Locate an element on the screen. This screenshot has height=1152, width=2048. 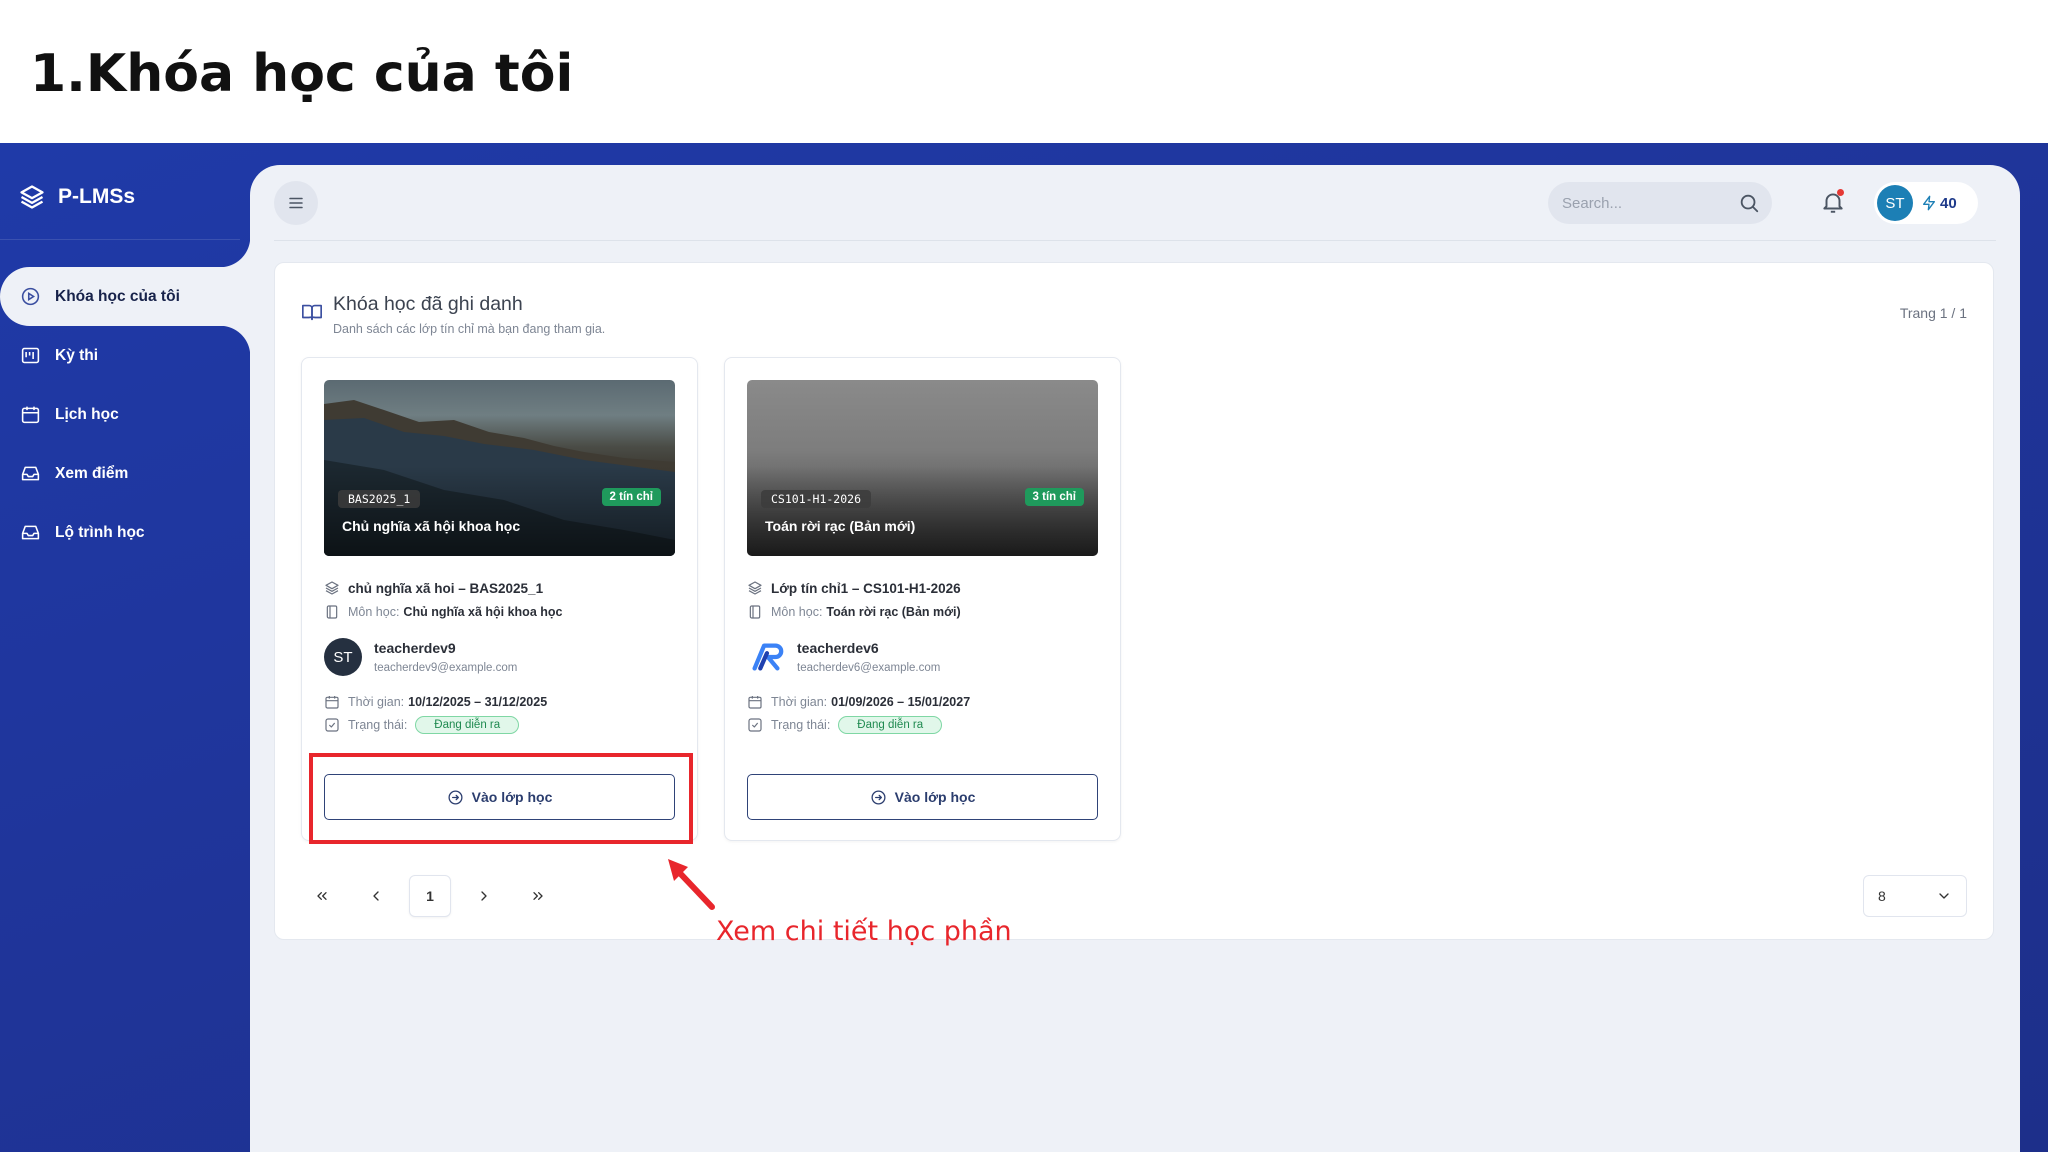
prev-page-button is located at coordinates (376, 896).